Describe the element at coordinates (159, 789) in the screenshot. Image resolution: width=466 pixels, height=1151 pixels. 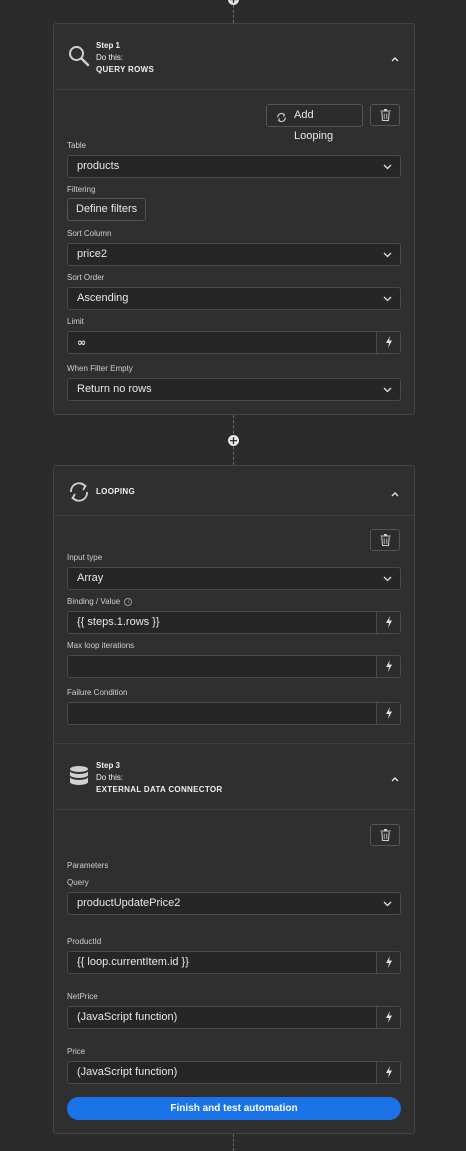
I see `step3-name: EXTERNAL DATA CONNECTOR` at that location.